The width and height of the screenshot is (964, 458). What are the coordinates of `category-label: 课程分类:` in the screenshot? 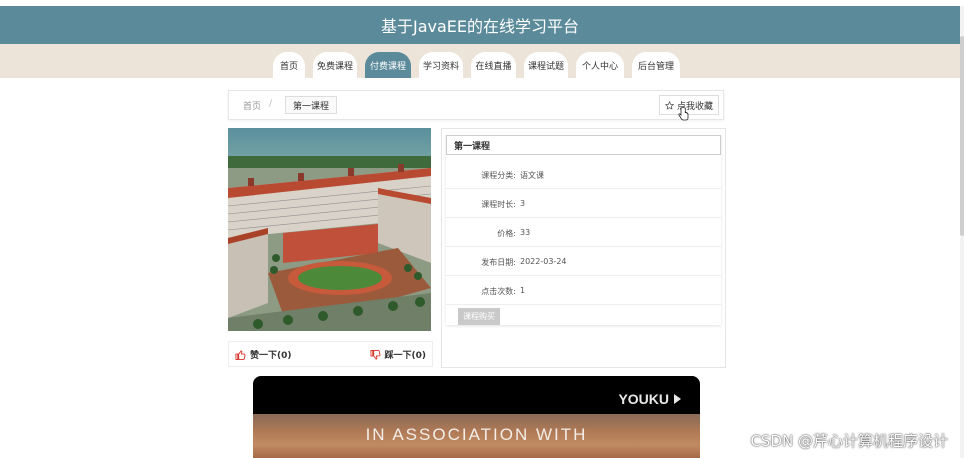 It's located at (498, 175).